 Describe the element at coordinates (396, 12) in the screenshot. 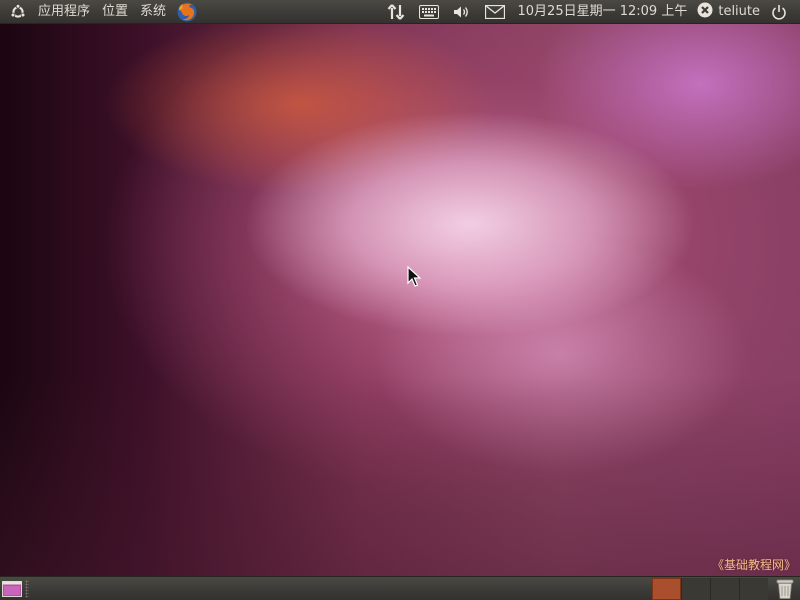

I see `network-icon` at that location.